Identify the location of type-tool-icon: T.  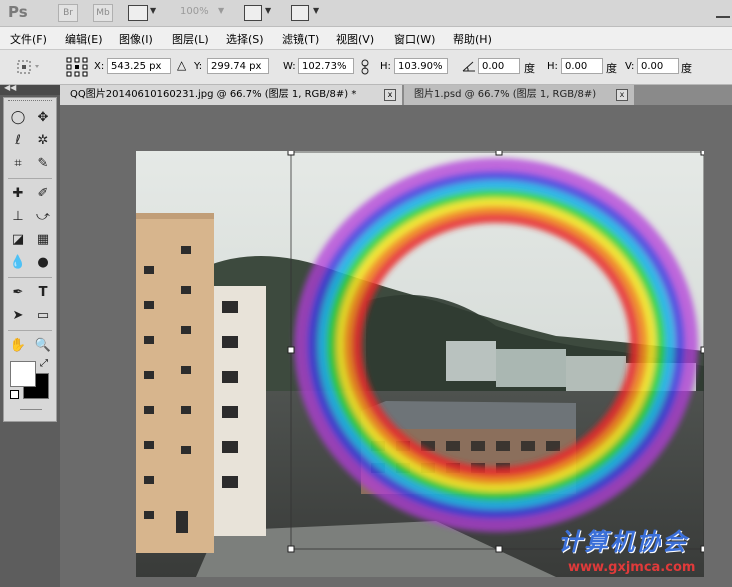
(43, 293).